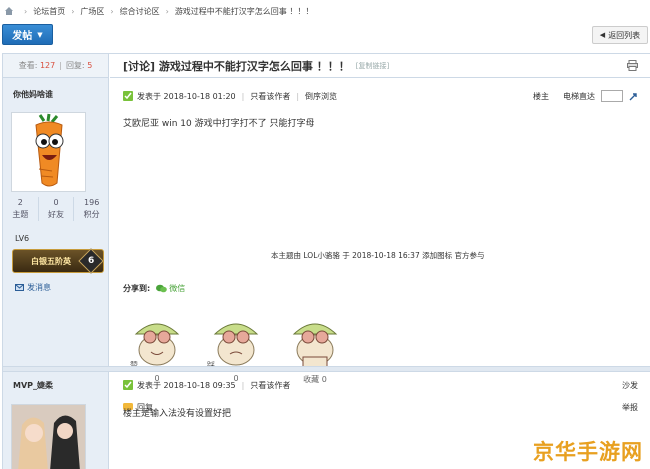  I want to click on floor-label: 楼主, so click(541, 96).